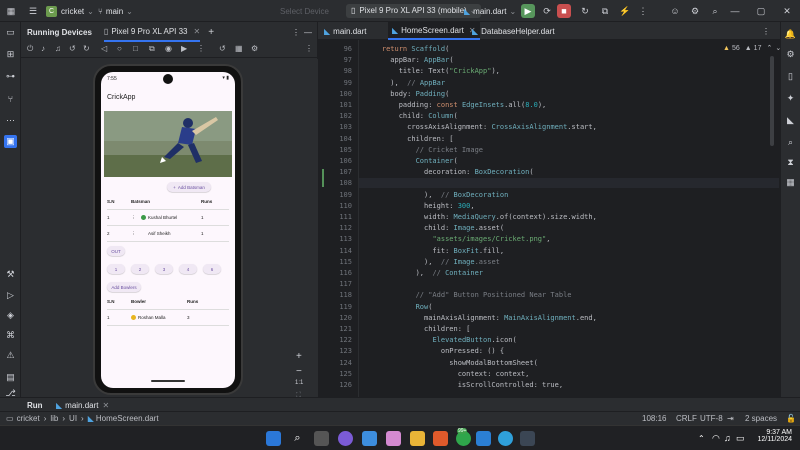  Describe the element at coordinates (222, 48) in the screenshot. I see `mirror-icon: ↺` at that location.